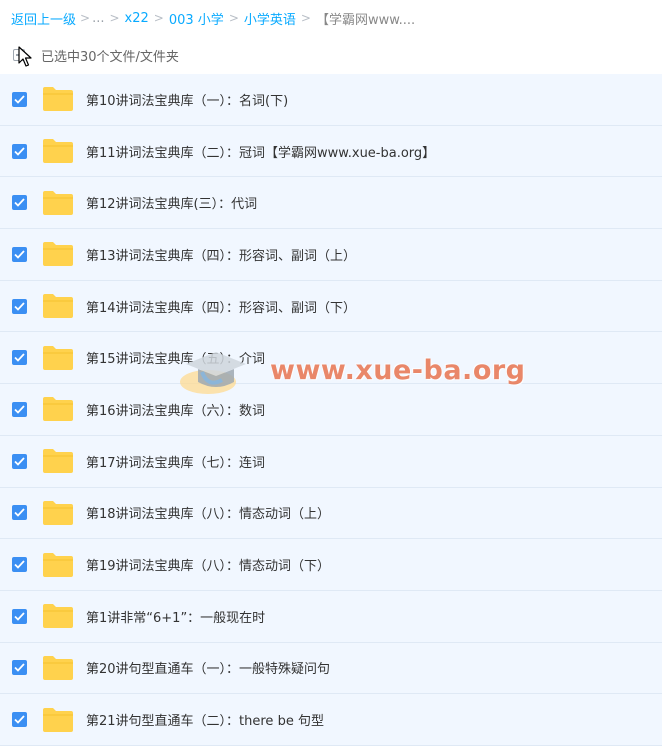 This screenshot has height=756, width=662. Describe the element at coordinates (221, 254) in the screenshot. I see `folder-name: 第13讲词法宝典库（四）：形容词、副词（上）` at that location.